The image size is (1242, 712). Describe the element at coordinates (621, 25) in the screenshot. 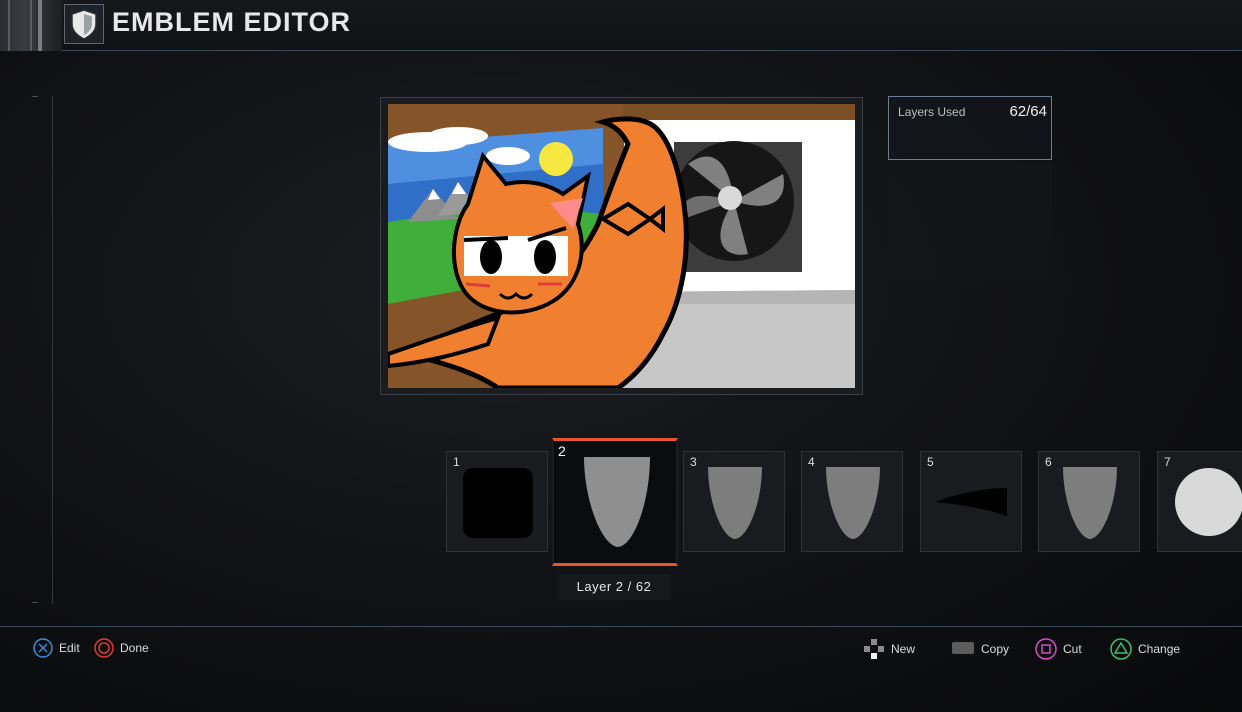

I see `header-bar: EMBLEM EDITOR` at that location.